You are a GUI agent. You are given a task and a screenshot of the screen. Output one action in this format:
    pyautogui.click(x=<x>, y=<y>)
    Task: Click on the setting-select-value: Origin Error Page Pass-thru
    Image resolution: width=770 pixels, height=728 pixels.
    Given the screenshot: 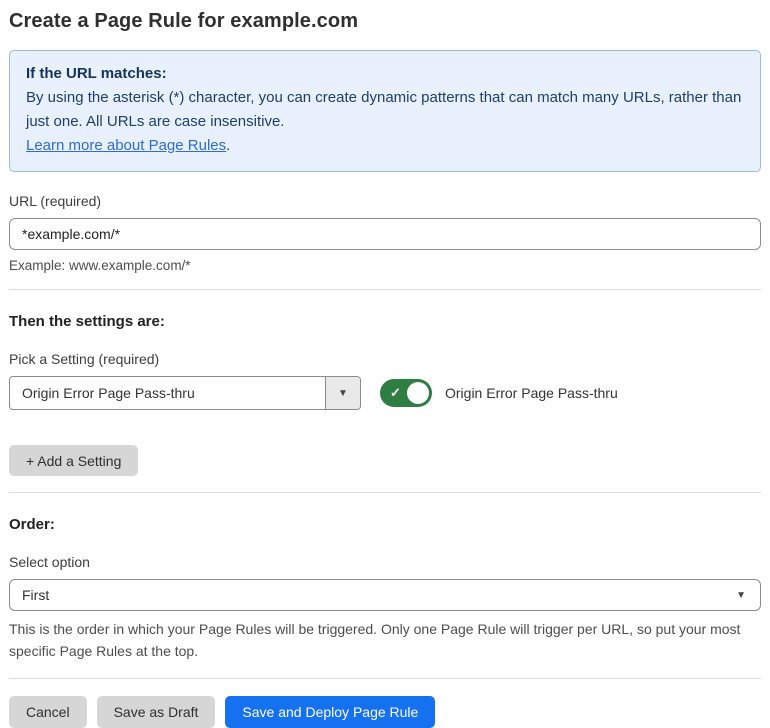 What is the action you would take?
    pyautogui.click(x=108, y=393)
    